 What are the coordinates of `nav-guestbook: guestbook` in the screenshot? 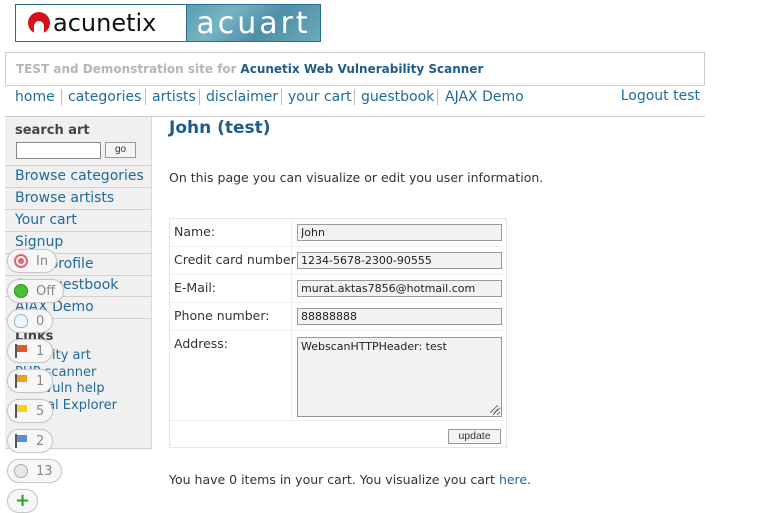 It's located at (397, 97).